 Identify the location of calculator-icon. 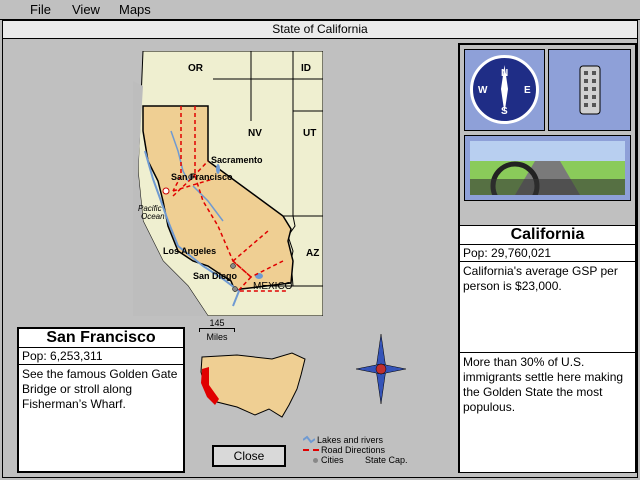
(590, 90).